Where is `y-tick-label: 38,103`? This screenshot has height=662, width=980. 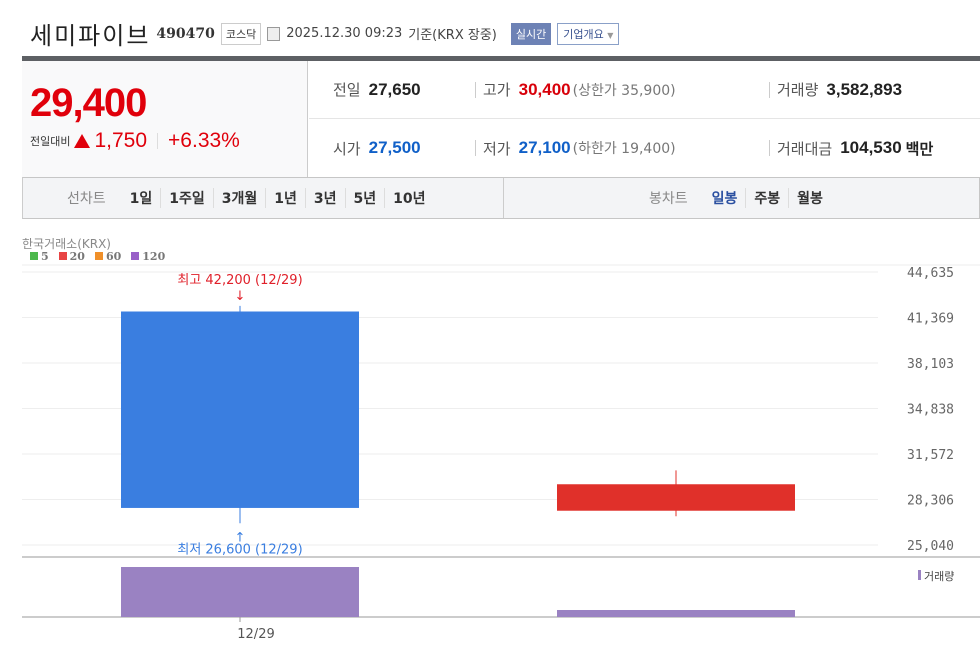
y-tick-label: 38,103 is located at coordinates (930, 364).